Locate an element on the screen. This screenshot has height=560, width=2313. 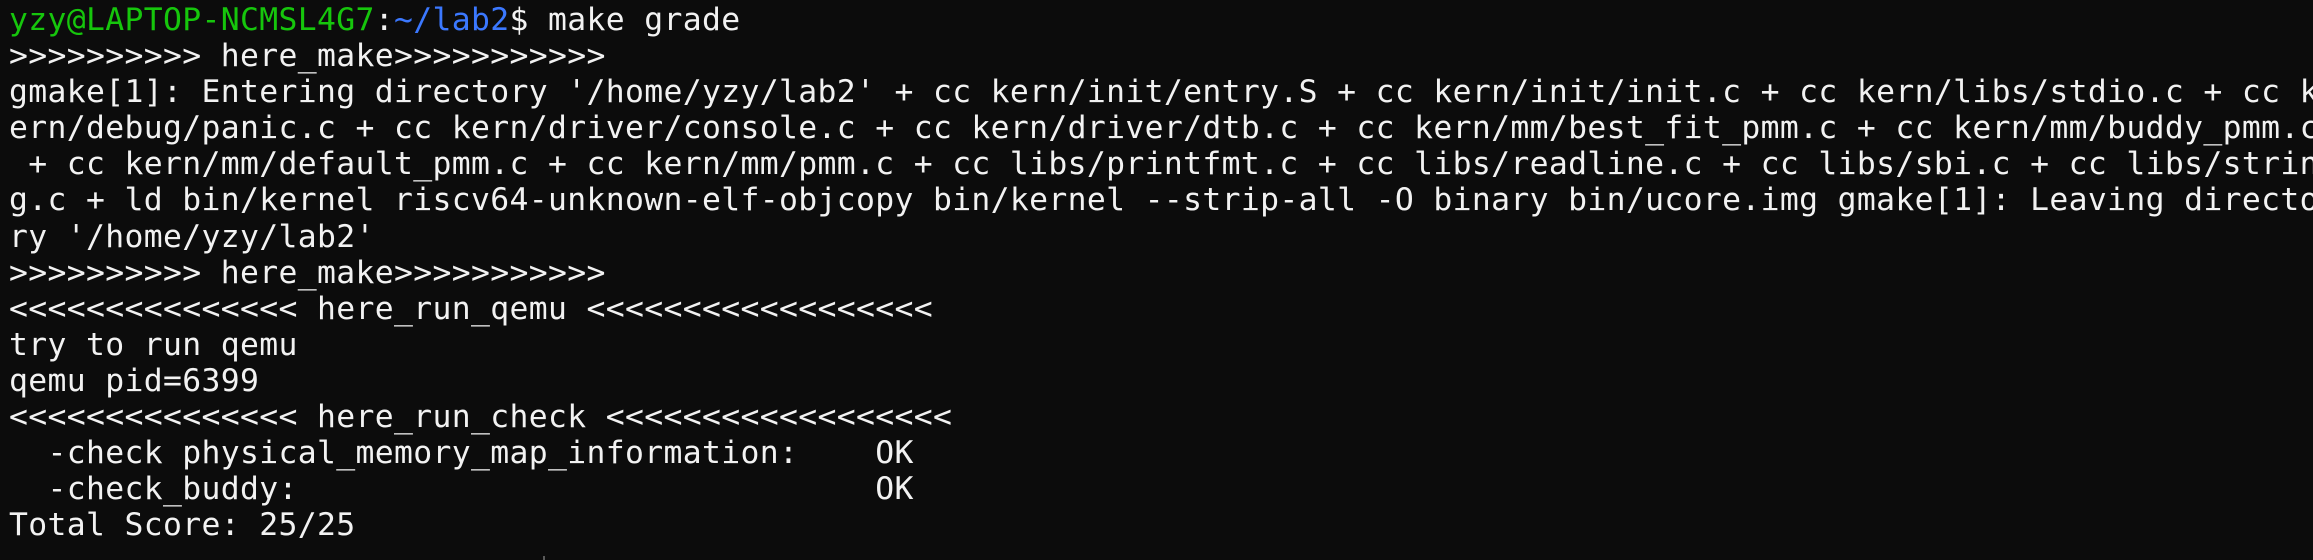
text-cursor is located at coordinates (544, 558).